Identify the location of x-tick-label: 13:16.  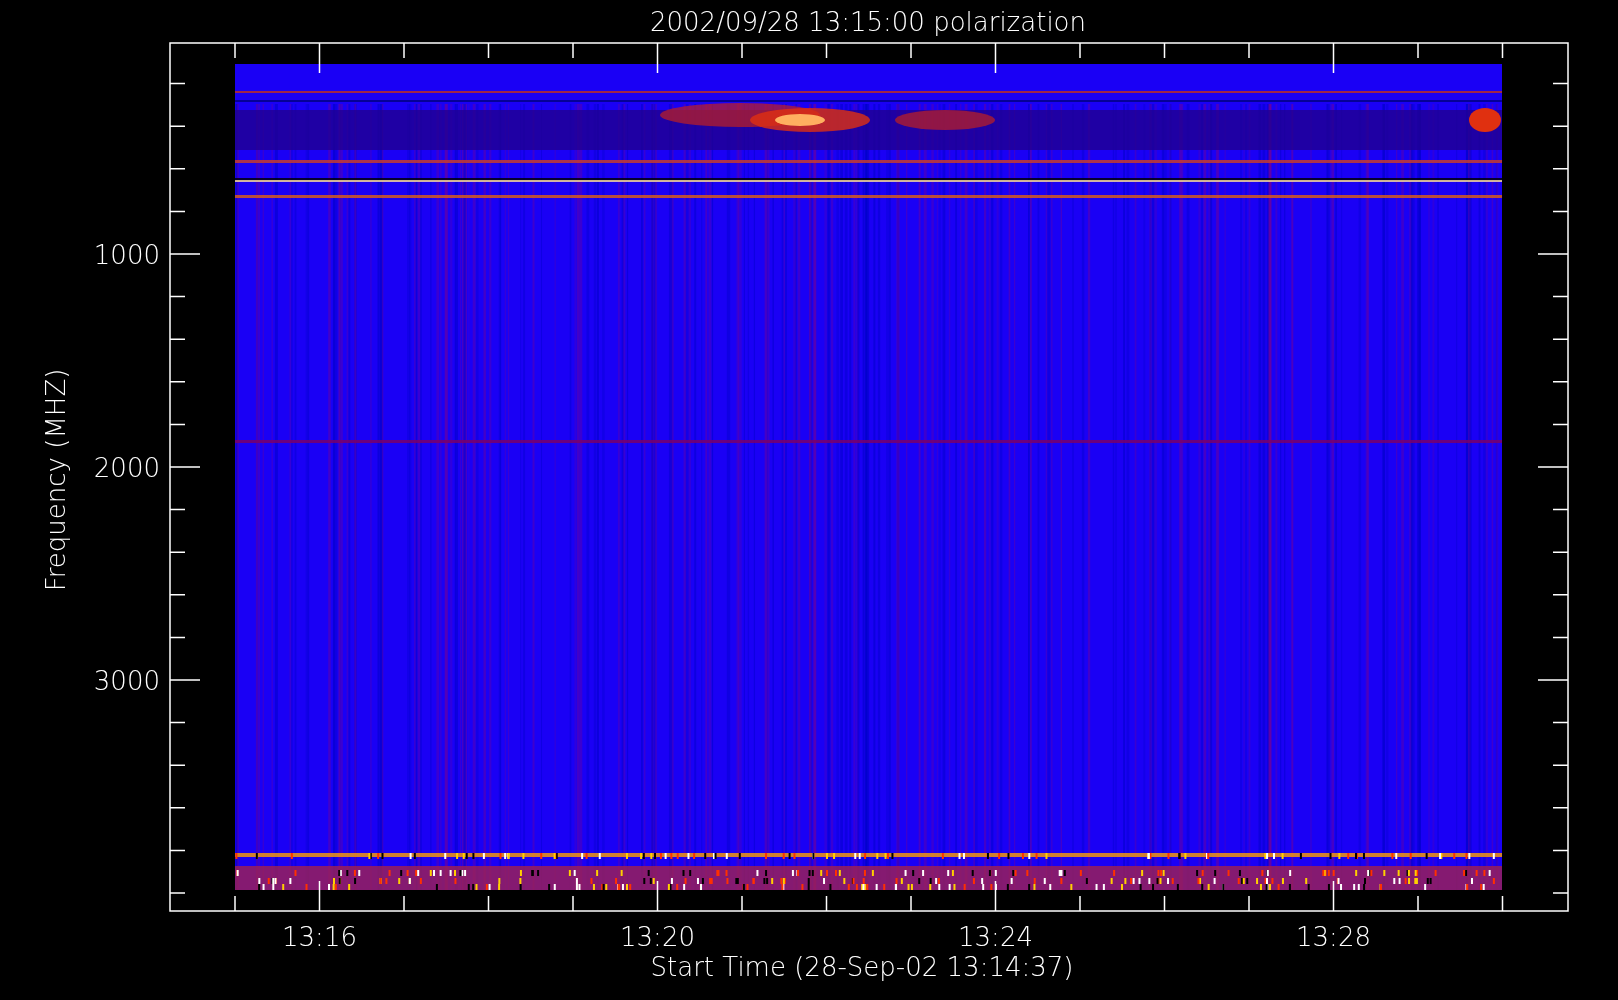
(319, 937).